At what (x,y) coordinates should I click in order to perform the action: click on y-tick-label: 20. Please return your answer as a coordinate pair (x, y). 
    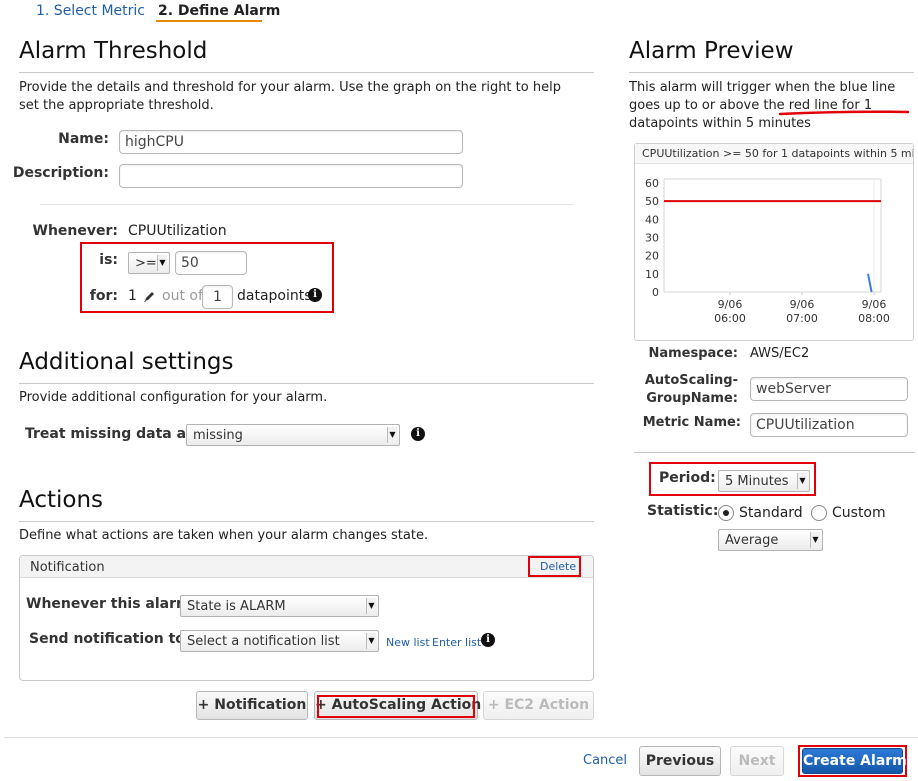
    Looking at the image, I should click on (652, 256).